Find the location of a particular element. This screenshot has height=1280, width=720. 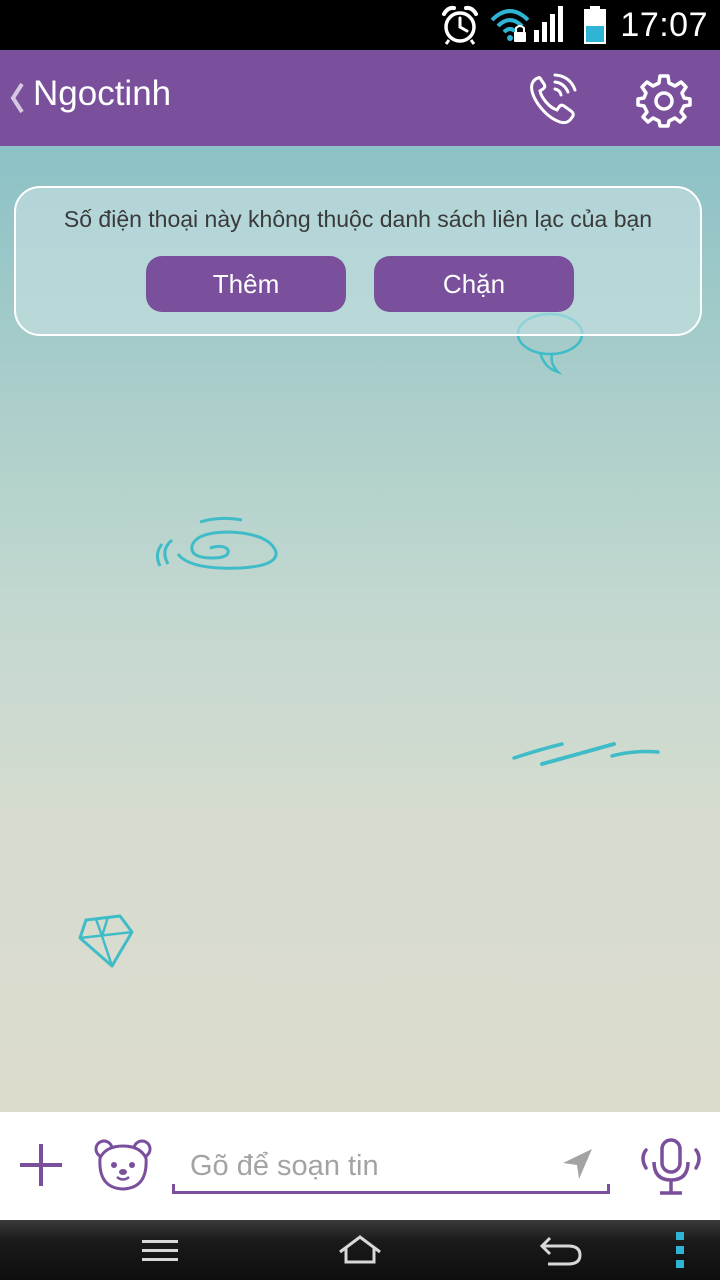

block-contact-button: Chặn is located at coordinates (474, 284).